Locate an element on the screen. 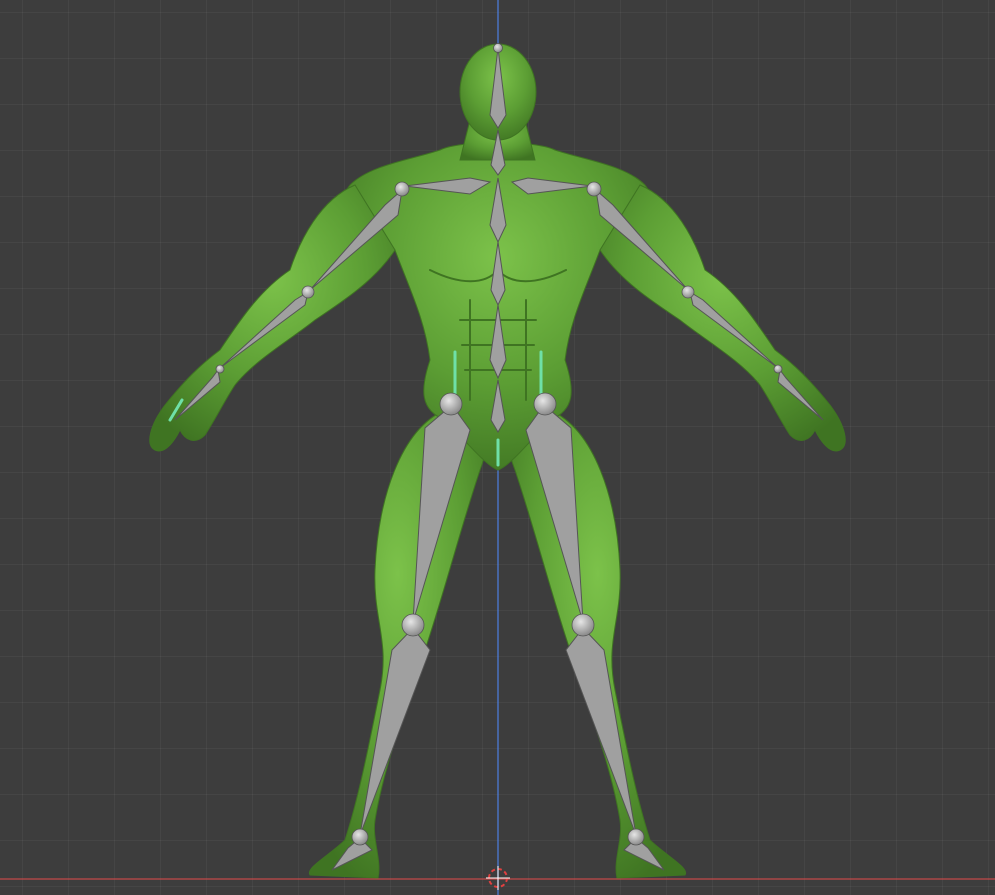  joint-hip-right is located at coordinates (545, 404).